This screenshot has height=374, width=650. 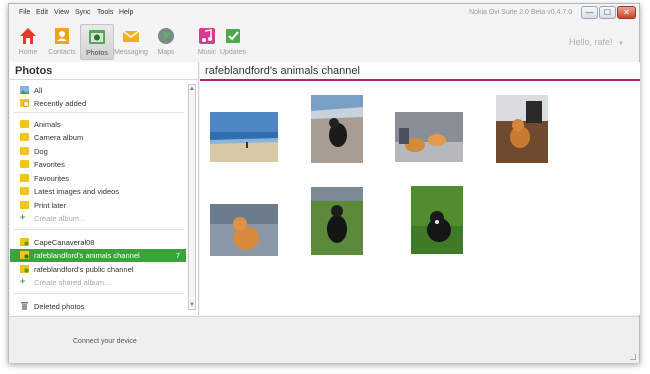 I want to click on tool-home: Home, so click(x=28, y=42).